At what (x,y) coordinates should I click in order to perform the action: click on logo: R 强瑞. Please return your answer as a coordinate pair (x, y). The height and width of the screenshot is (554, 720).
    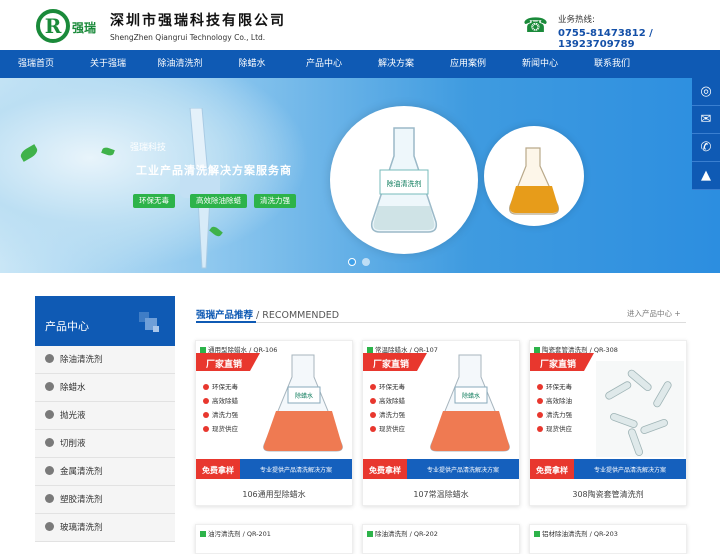
    Looking at the image, I should click on (72, 26).